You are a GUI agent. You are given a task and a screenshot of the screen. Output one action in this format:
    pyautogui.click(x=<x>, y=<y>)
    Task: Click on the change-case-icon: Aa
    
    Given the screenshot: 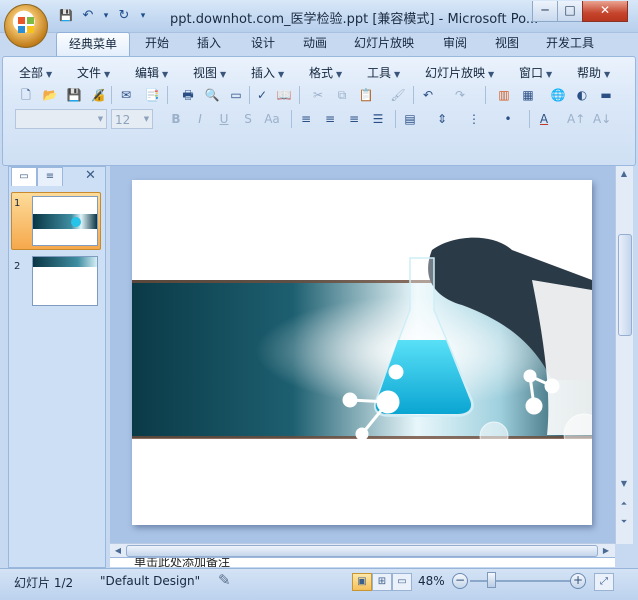 What is the action you would take?
    pyautogui.click(x=272, y=119)
    